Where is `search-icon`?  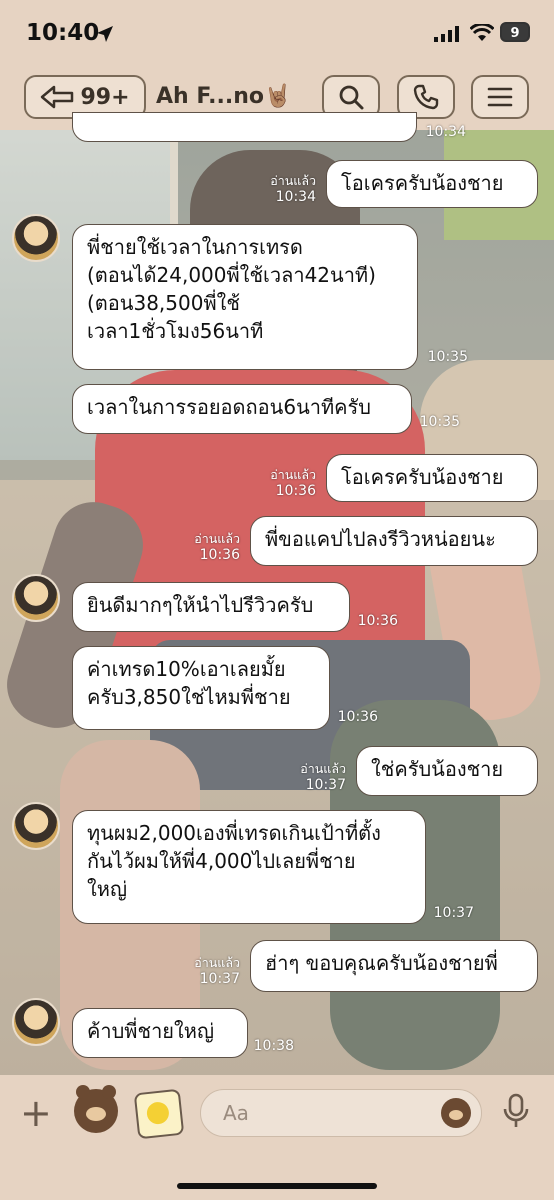
search-icon is located at coordinates (351, 97).